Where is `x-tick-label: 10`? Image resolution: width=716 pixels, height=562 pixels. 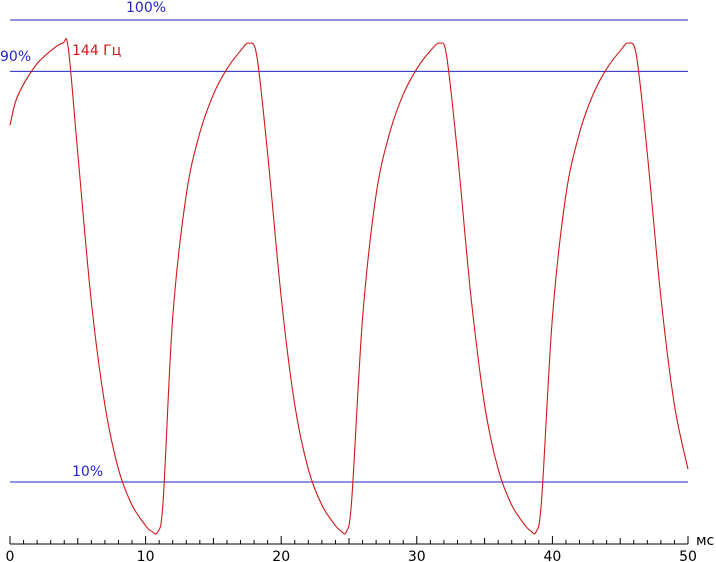 x-tick-label: 10 is located at coordinates (146, 555).